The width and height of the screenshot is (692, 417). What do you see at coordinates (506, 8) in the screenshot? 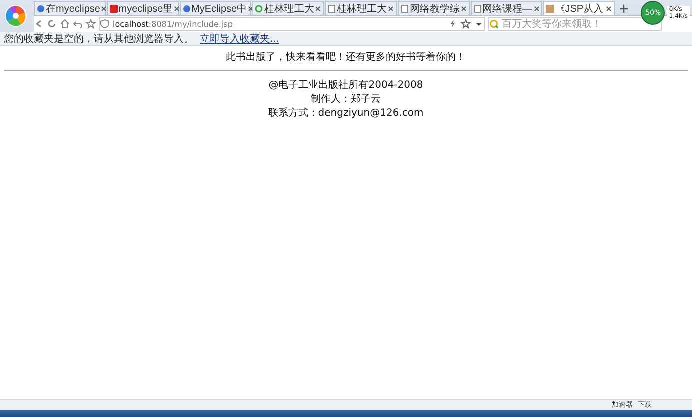
I see `browser-tab: 网络课程—` at bounding box center [506, 8].